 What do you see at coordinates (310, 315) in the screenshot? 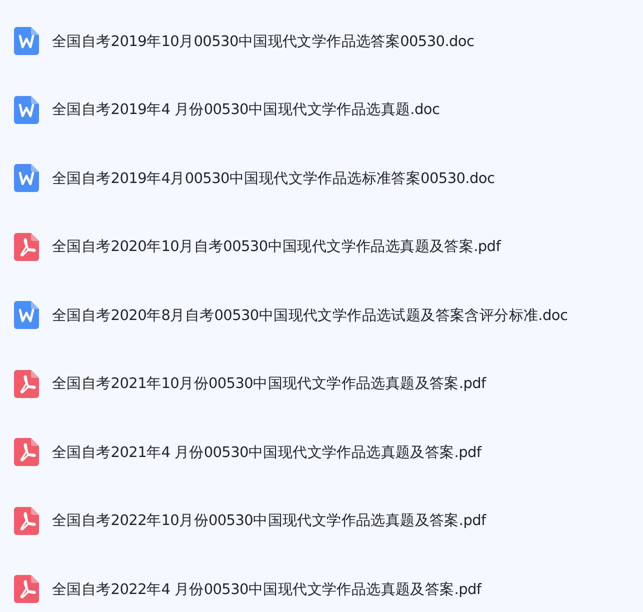
I see `file-name: 全国自考2020年8月自考00530中国现代文学作品选试题及答案含评分标准.doc` at bounding box center [310, 315].